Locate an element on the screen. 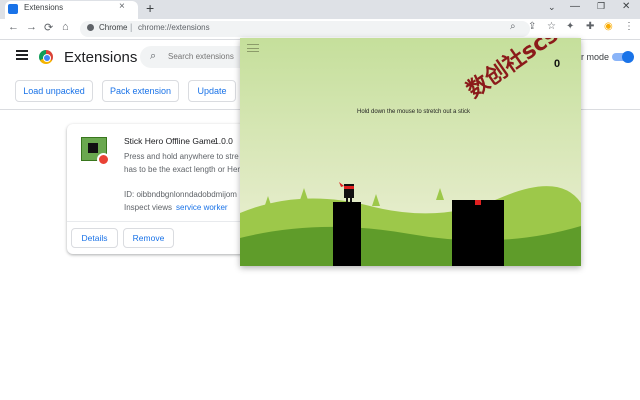  developer-mode-label: r mode is located at coordinates (595, 57).